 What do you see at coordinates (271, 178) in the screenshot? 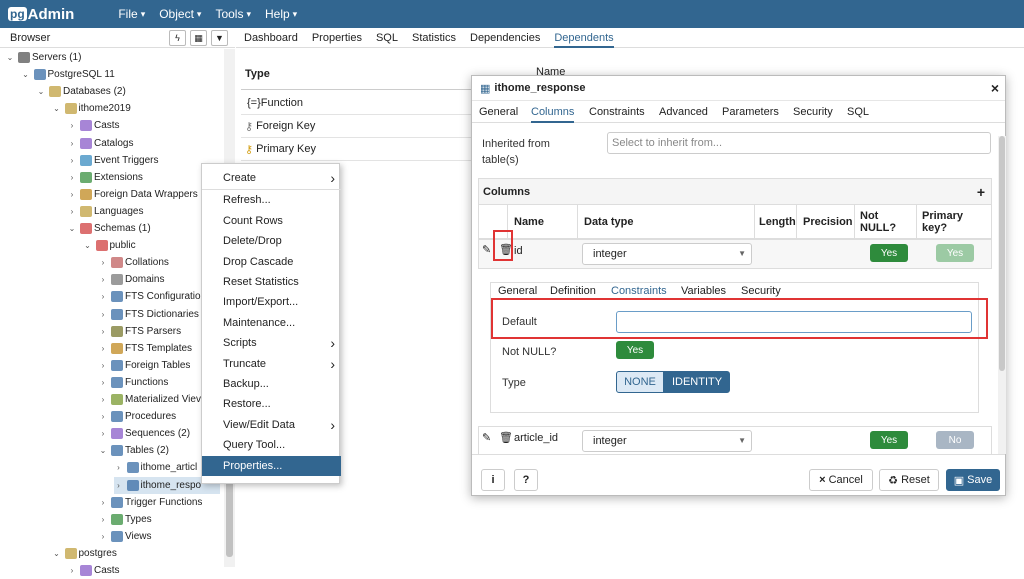
I see `menu-item-create: Create ›` at bounding box center [271, 178].